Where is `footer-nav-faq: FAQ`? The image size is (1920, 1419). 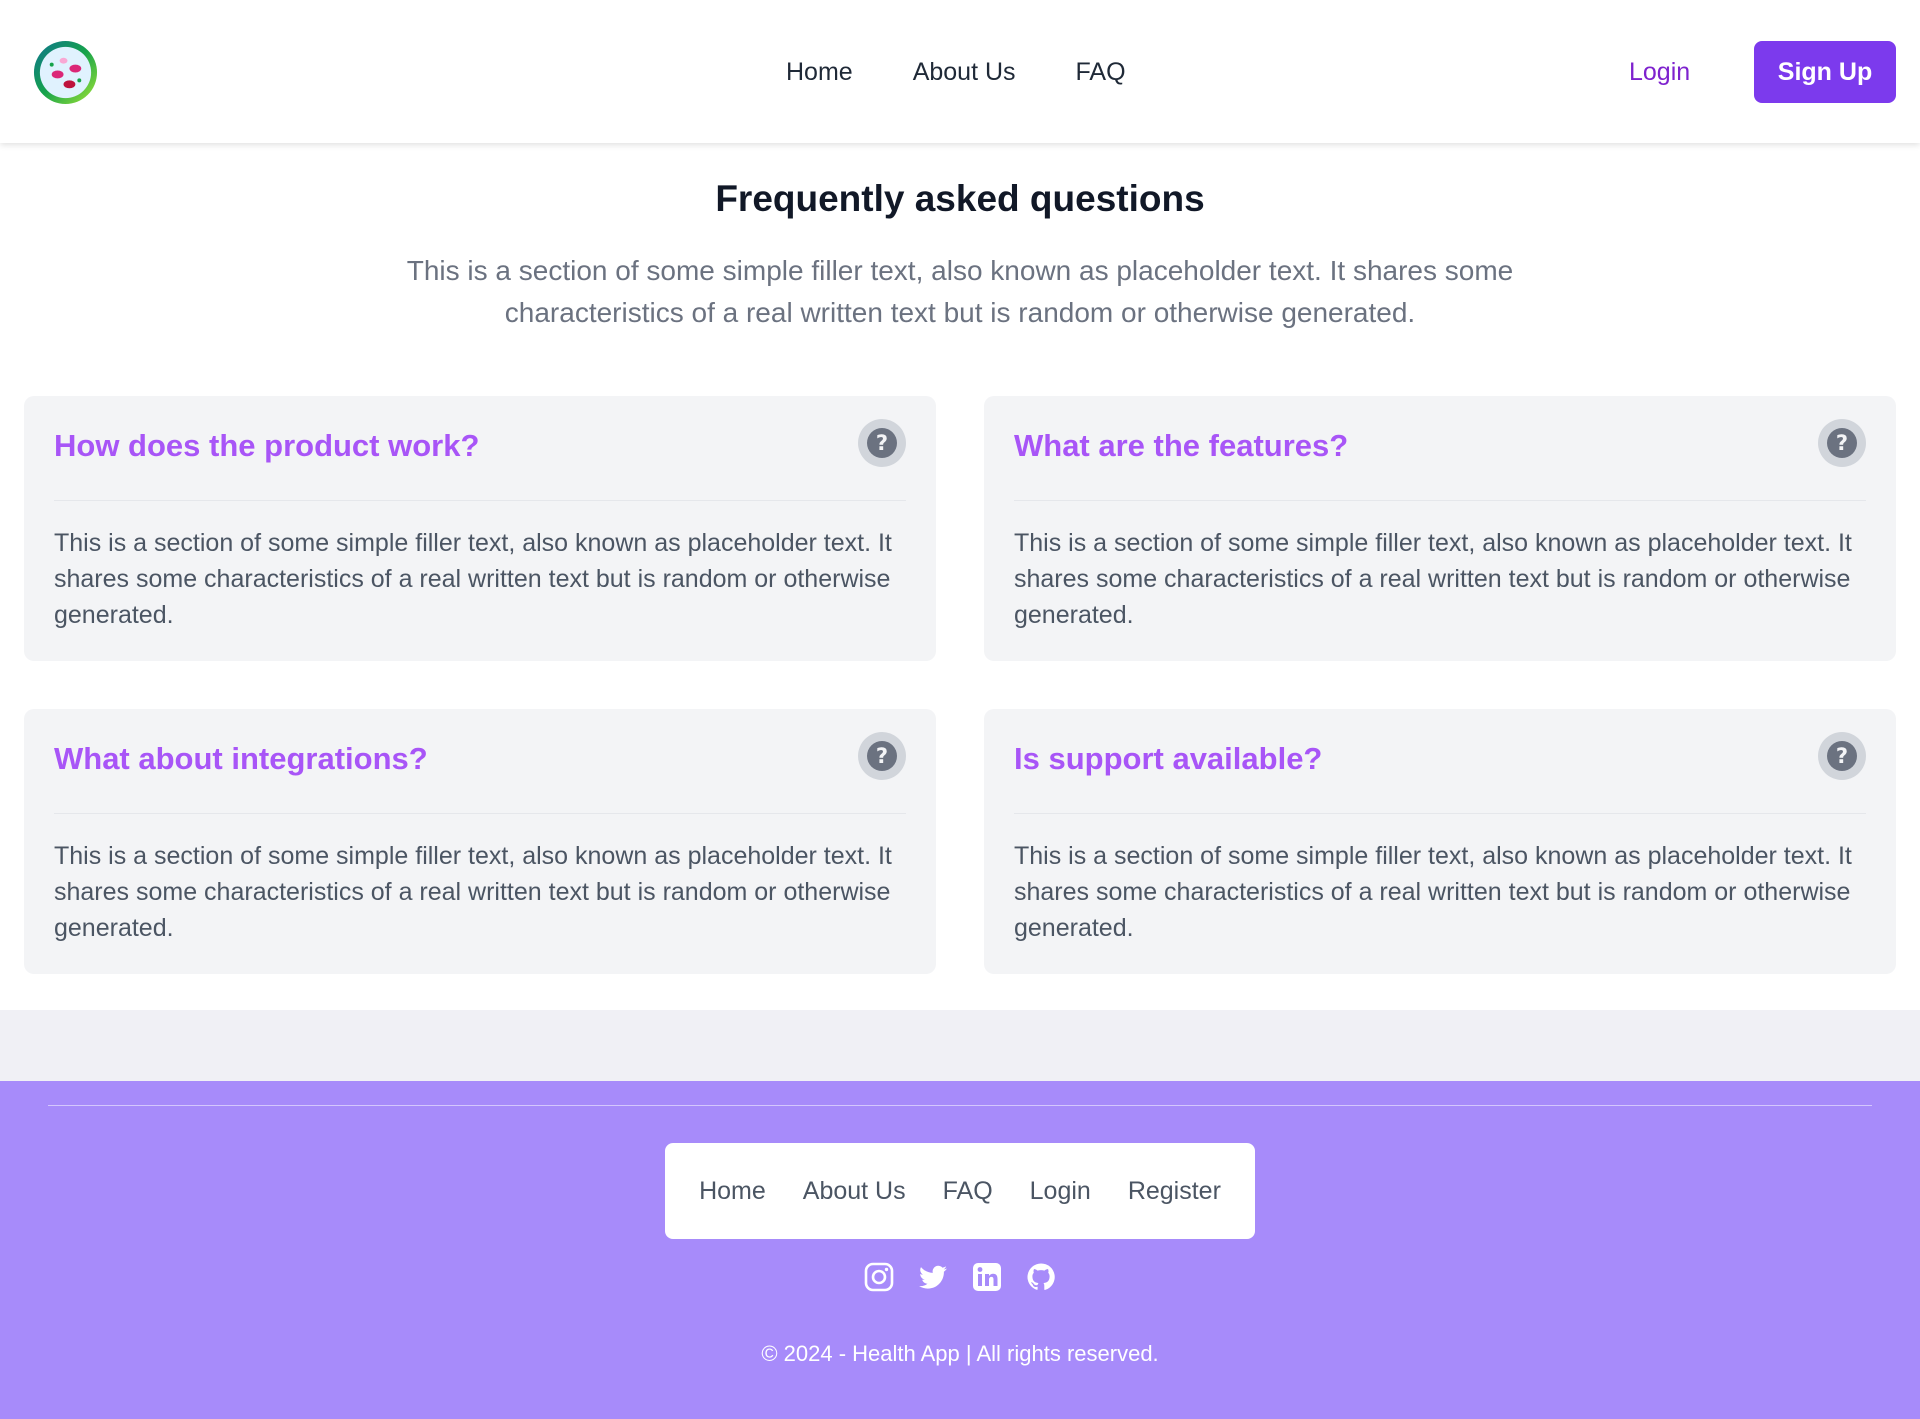 footer-nav-faq: FAQ is located at coordinates (968, 1191).